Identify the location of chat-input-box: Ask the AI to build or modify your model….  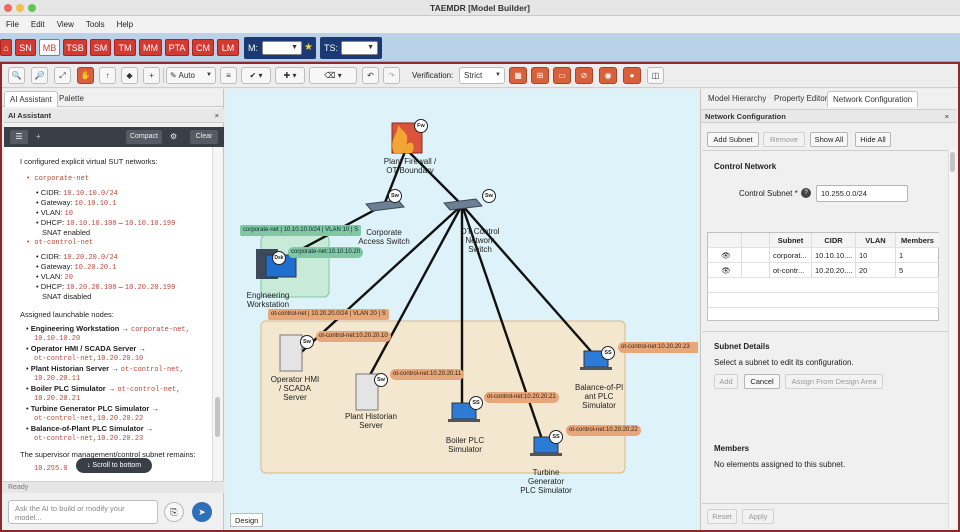
(83, 512).